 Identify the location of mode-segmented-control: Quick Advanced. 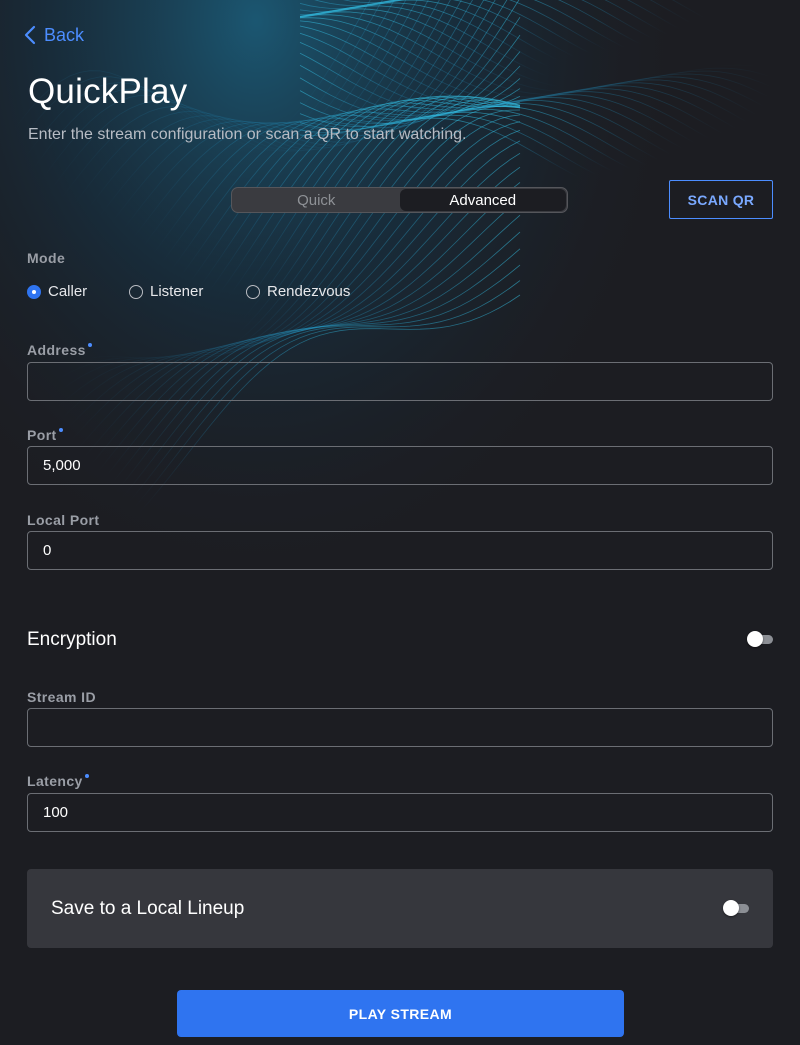
(399, 200).